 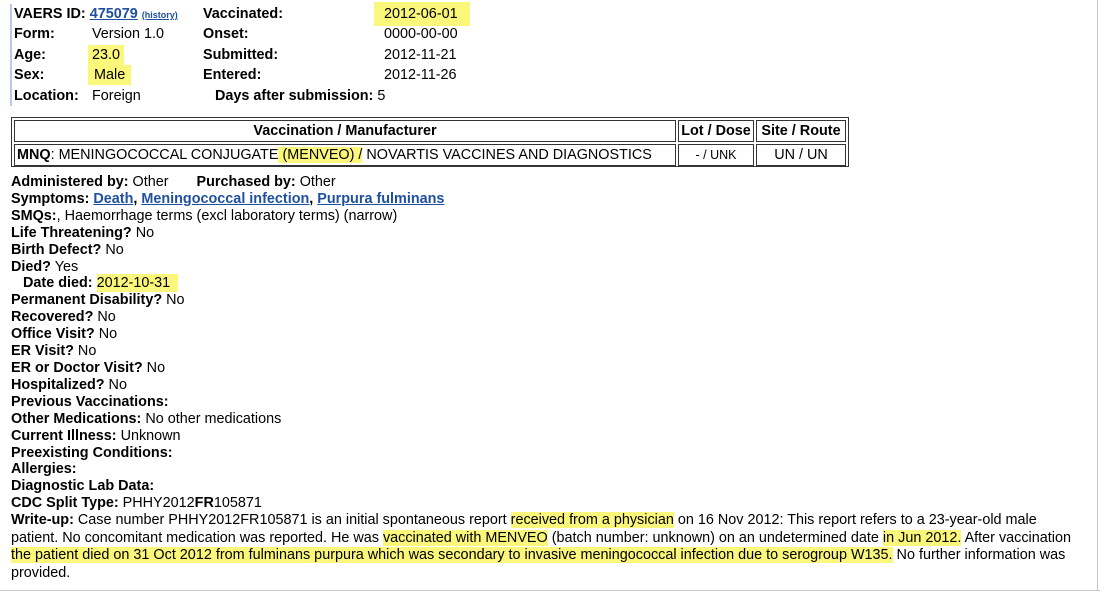 What do you see at coordinates (553, 436) in the screenshot?
I see `current-illness-row: Current Illness: Unknown` at bounding box center [553, 436].